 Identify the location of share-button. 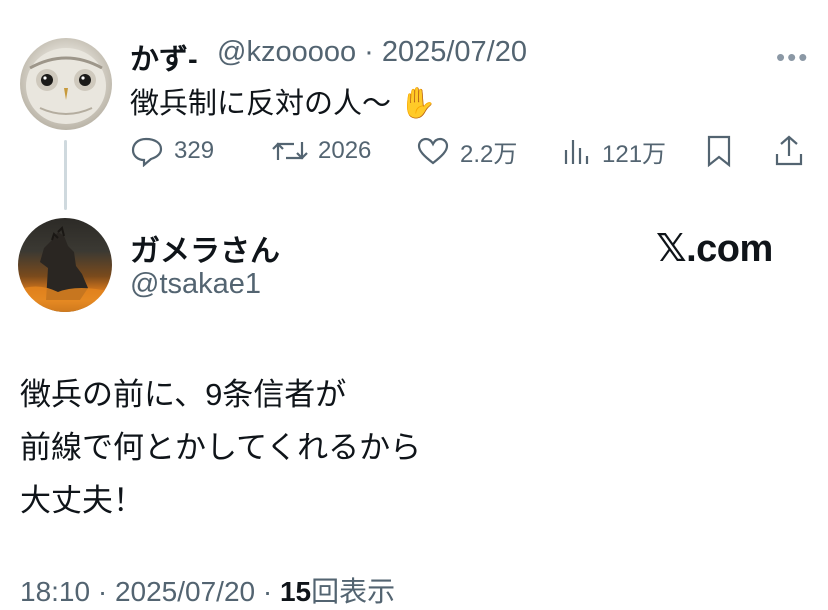
(789, 151).